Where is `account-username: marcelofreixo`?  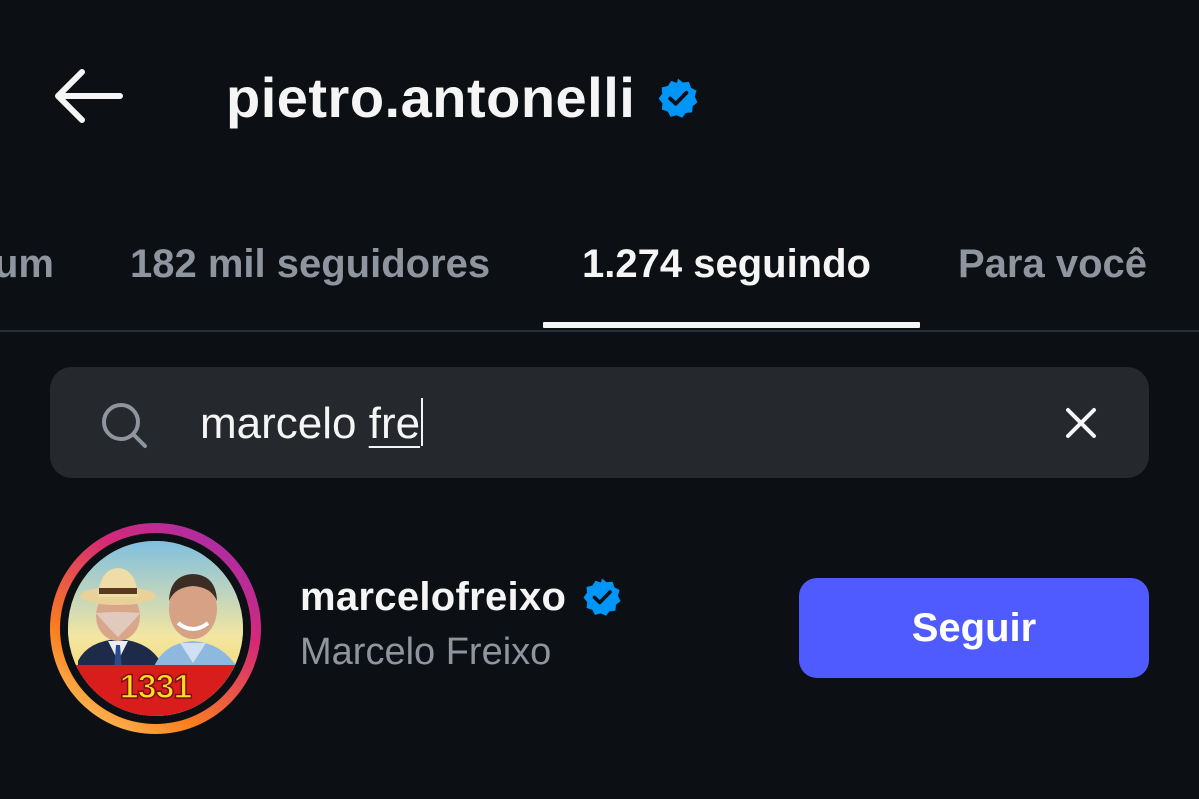 account-username: marcelofreixo is located at coordinates (433, 597).